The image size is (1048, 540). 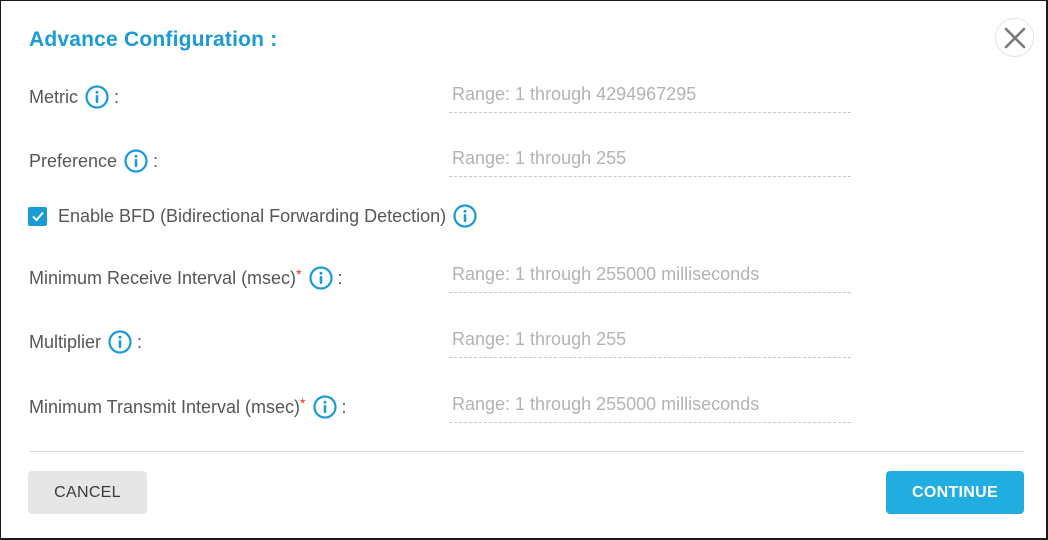 I want to click on continue-button: CONTINUE, so click(x=955, y=492).